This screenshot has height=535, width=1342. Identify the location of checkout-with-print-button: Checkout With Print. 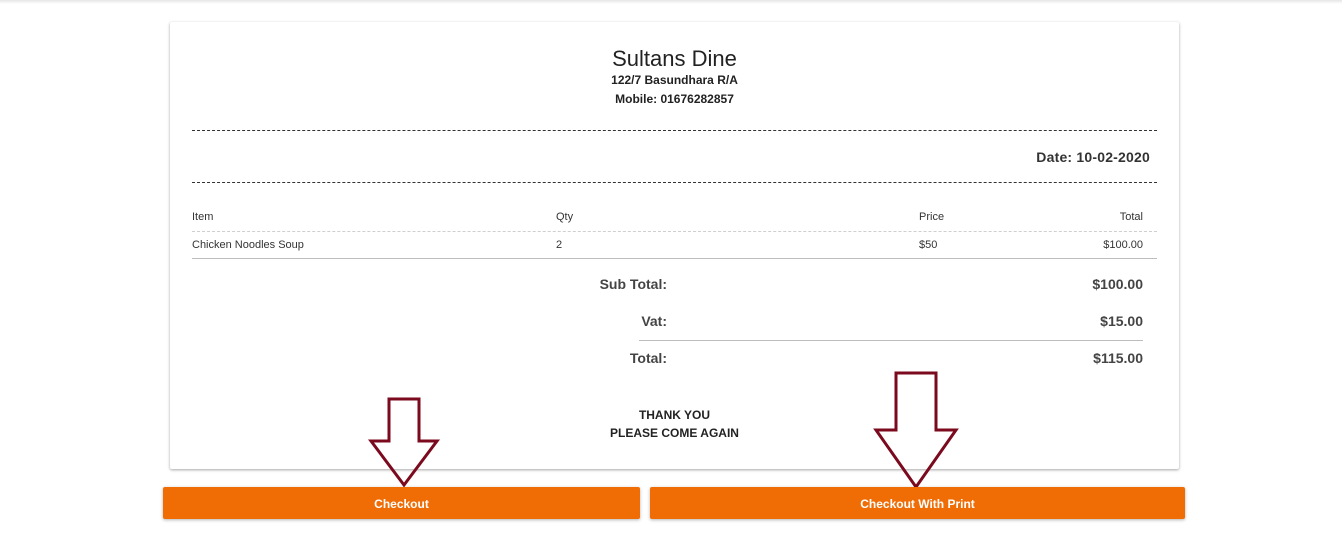
(917, 503).